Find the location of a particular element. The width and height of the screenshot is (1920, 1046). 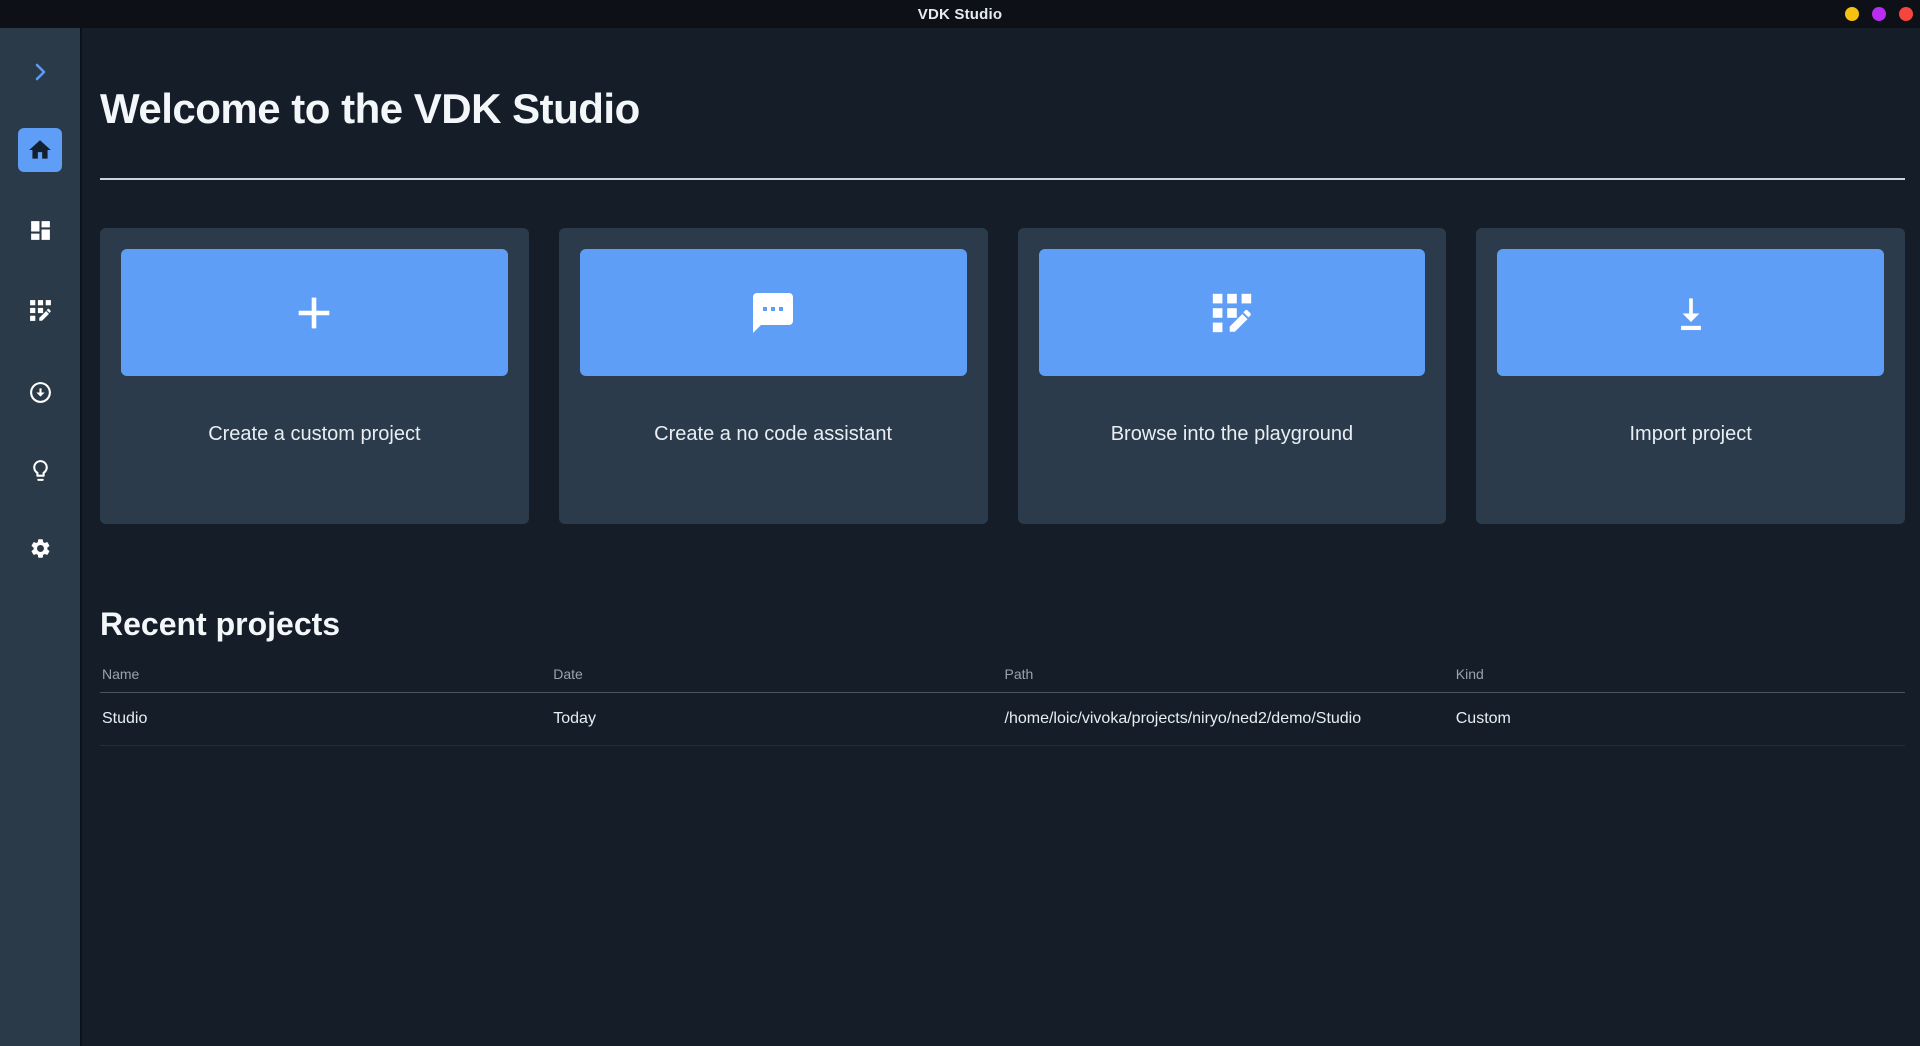

card-create-custom-project: Create a custom project is located at coordinates (314, 376).